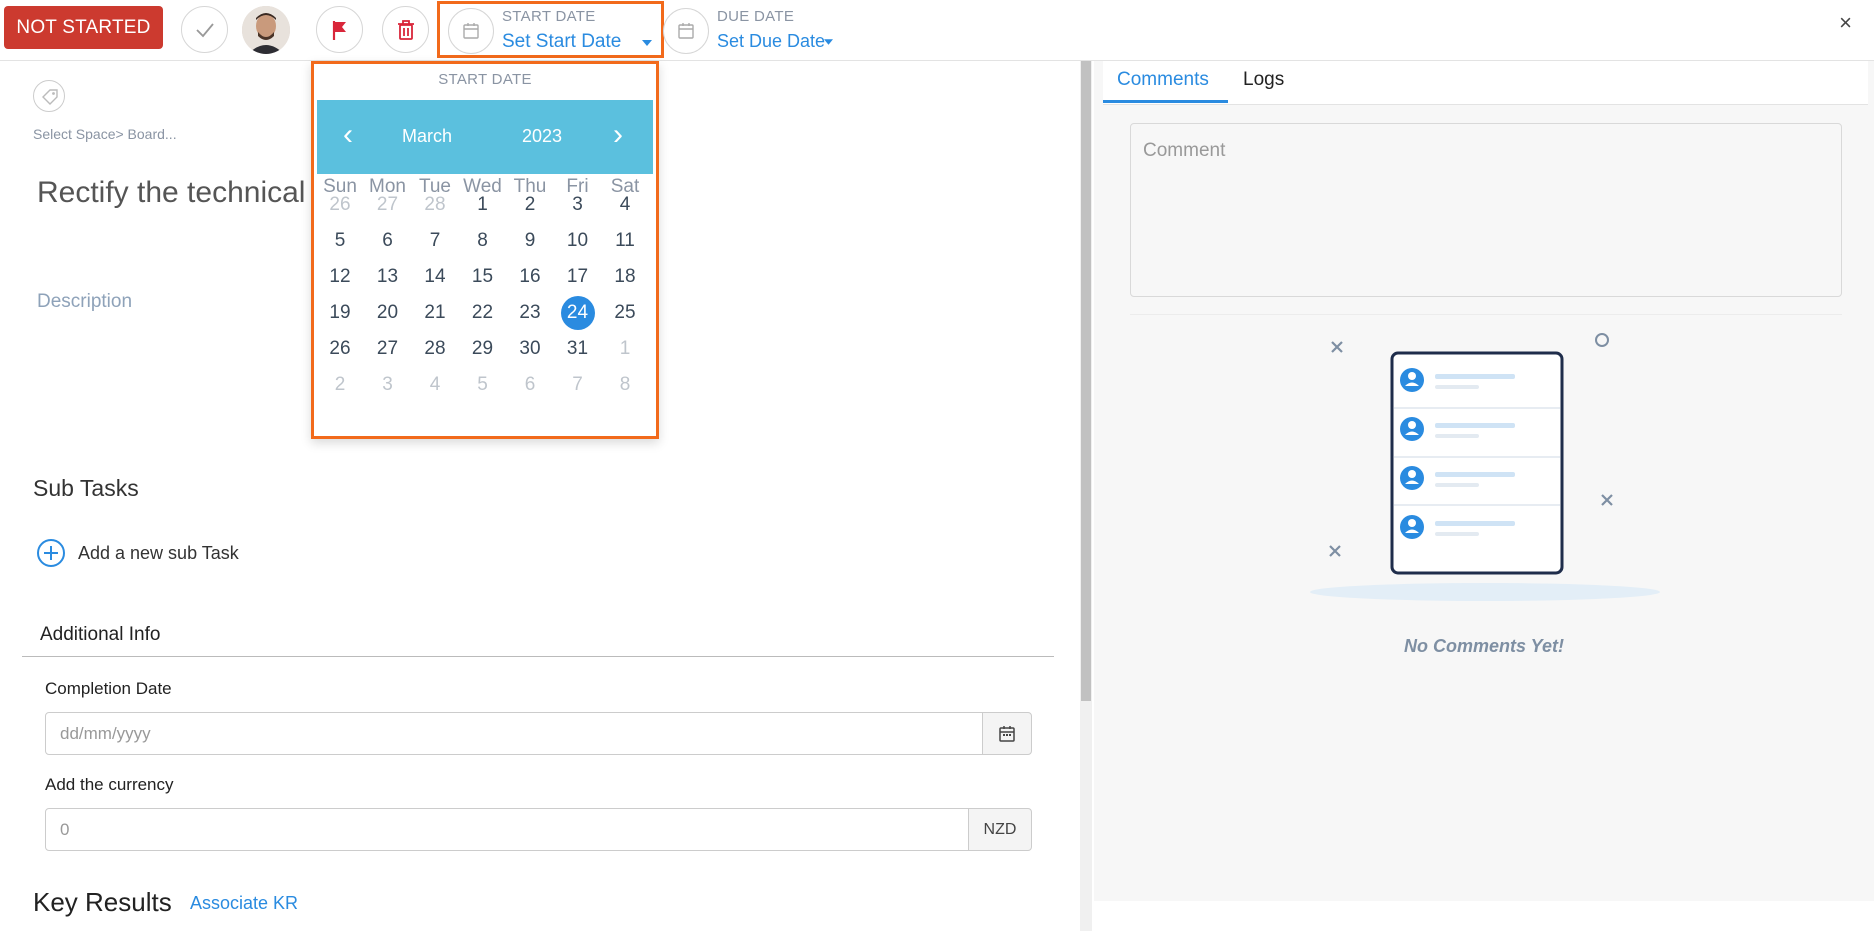 The height and width of the screenshot is (944, 1874). What do you see at coordinates (625, 241) in the screenshot?
I see `calendar-day: 11` at bounding box center [625, 241].